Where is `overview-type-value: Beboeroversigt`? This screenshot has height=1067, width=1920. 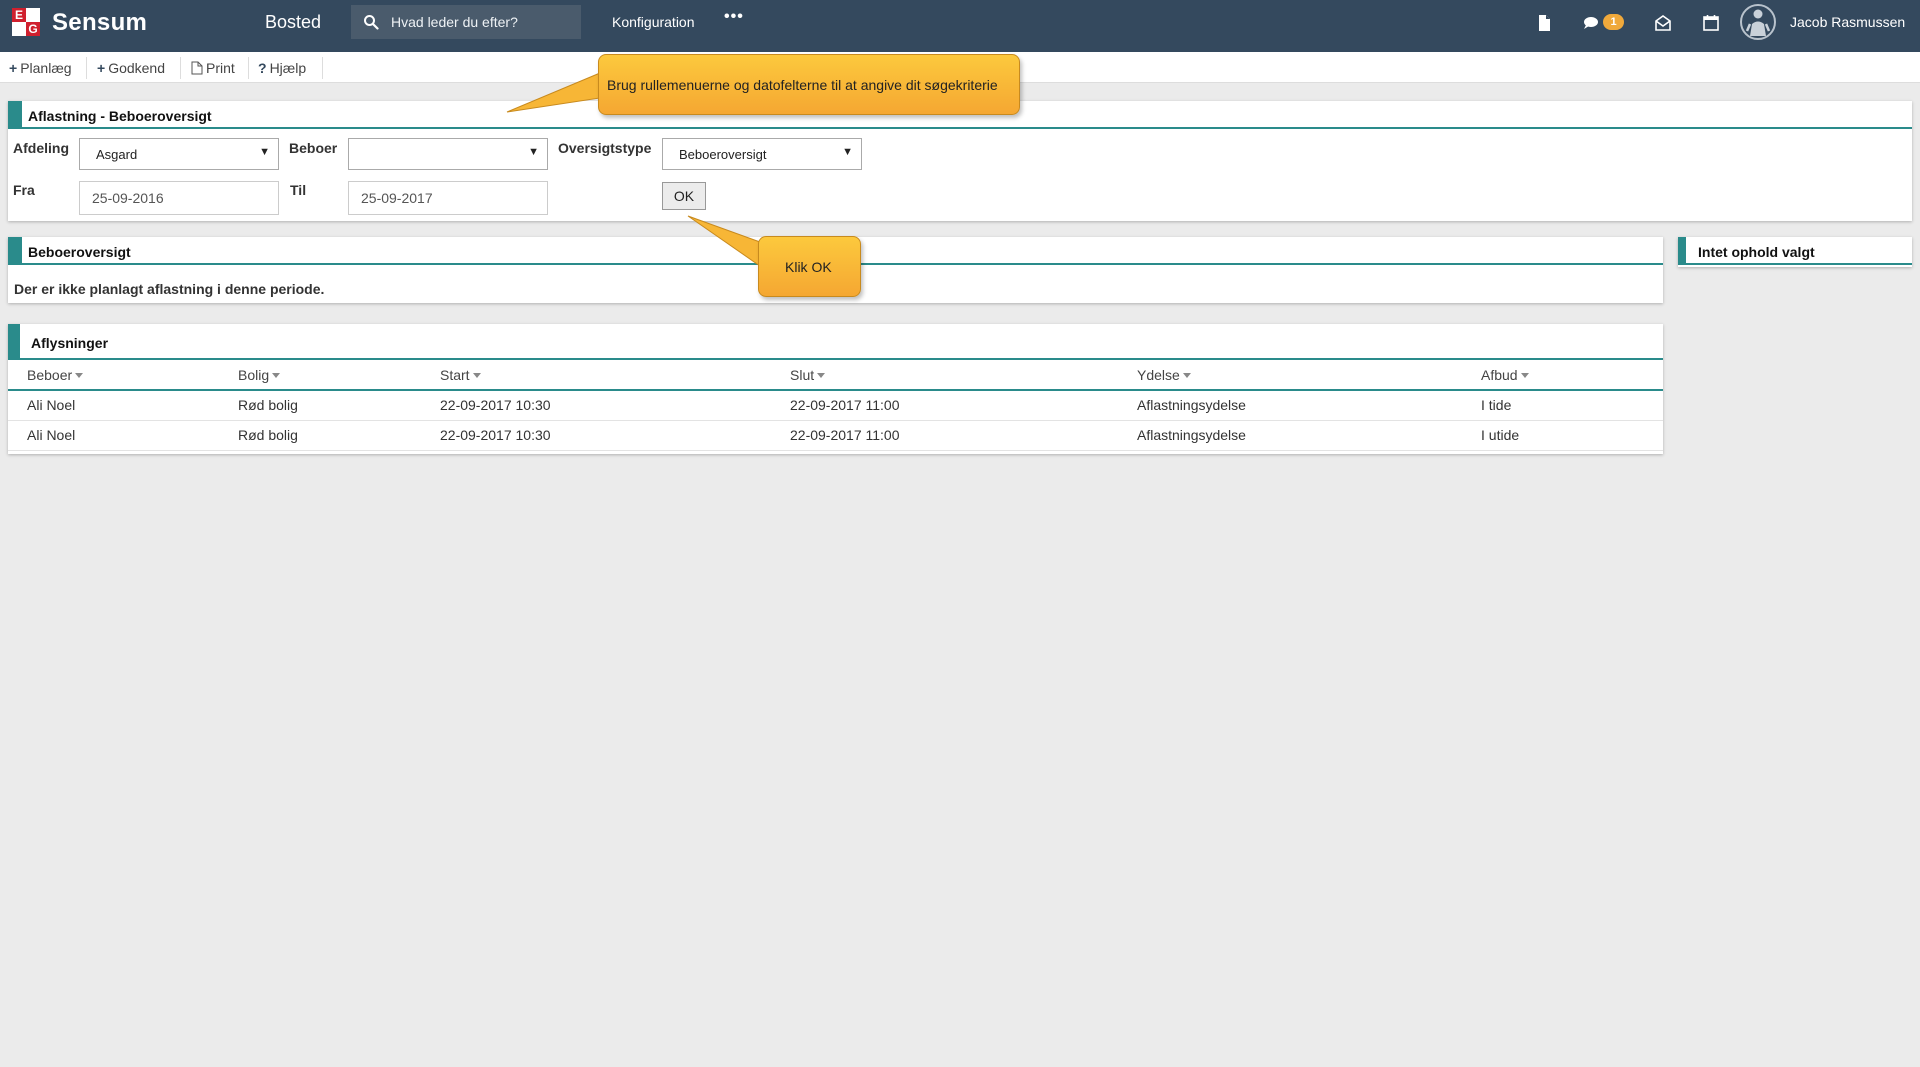 overview-type-value: Beboeroversigt is located at coordinates (723, 154).